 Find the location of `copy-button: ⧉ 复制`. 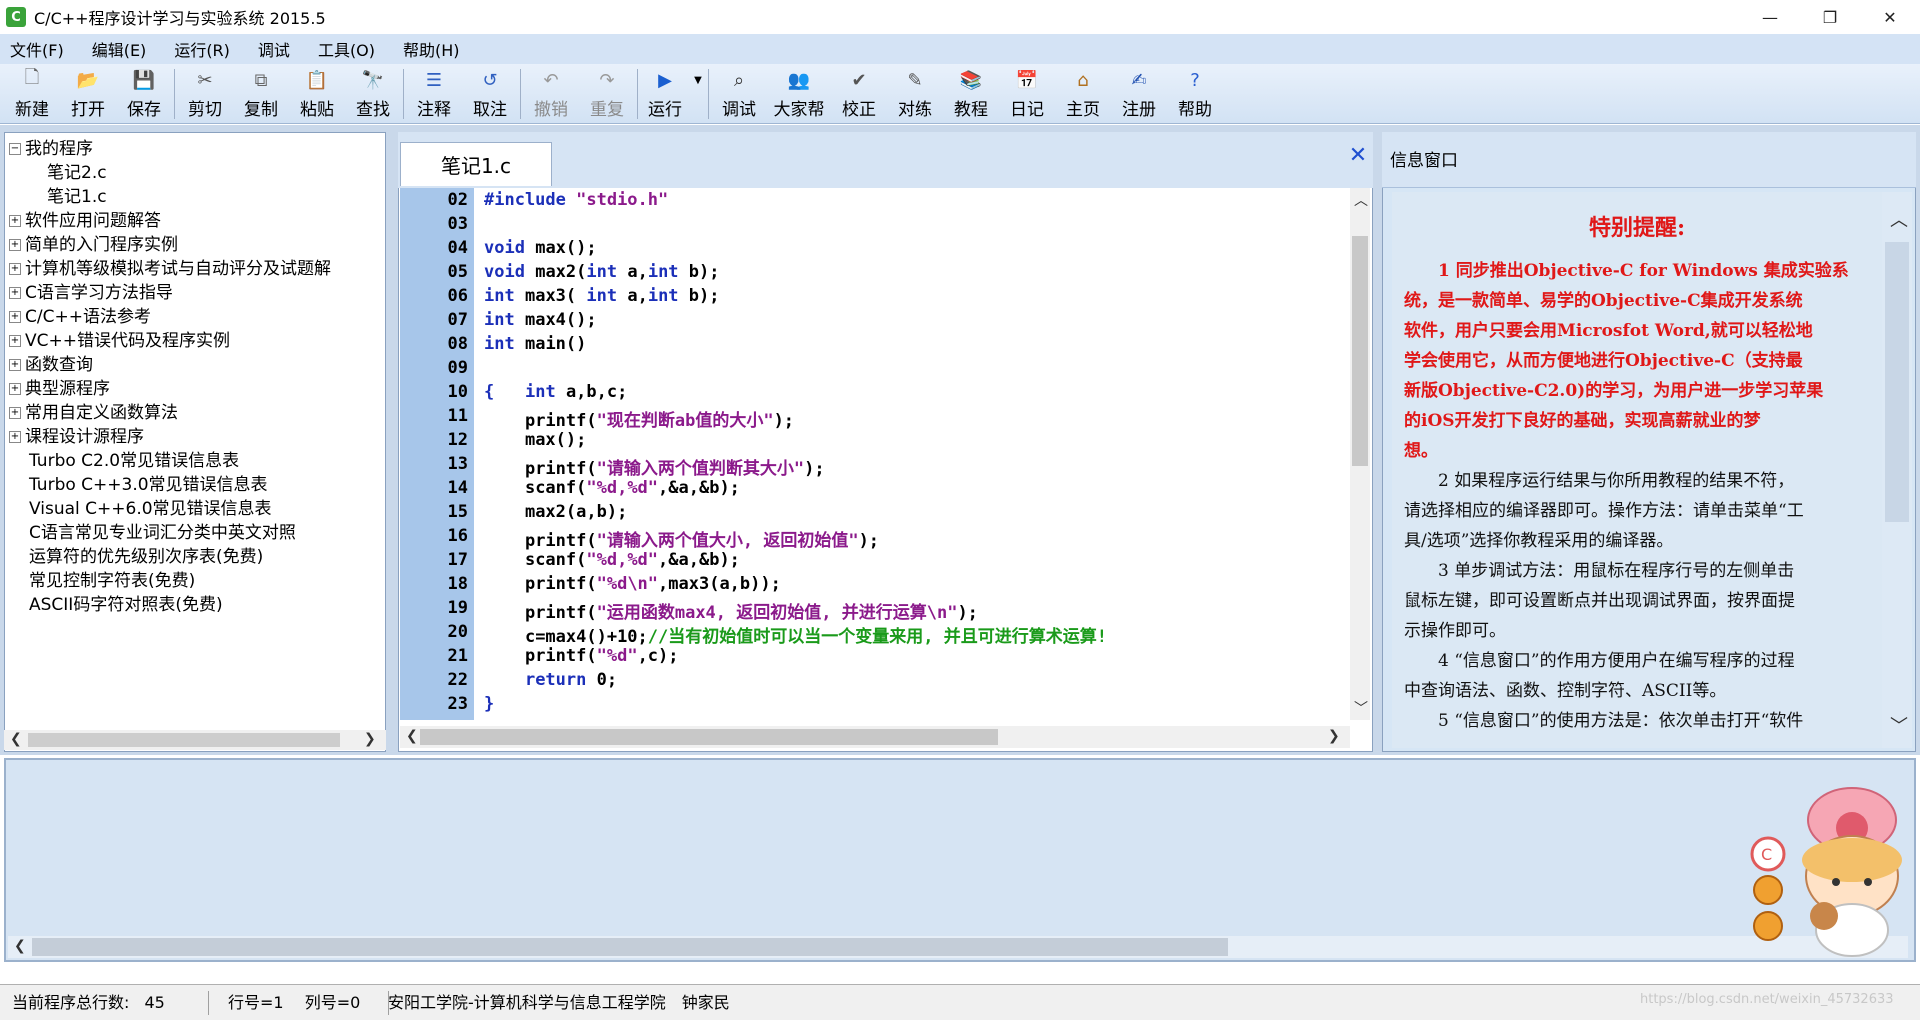

copy-button: ⧉ 复制 is located at coordinates (261, 93).